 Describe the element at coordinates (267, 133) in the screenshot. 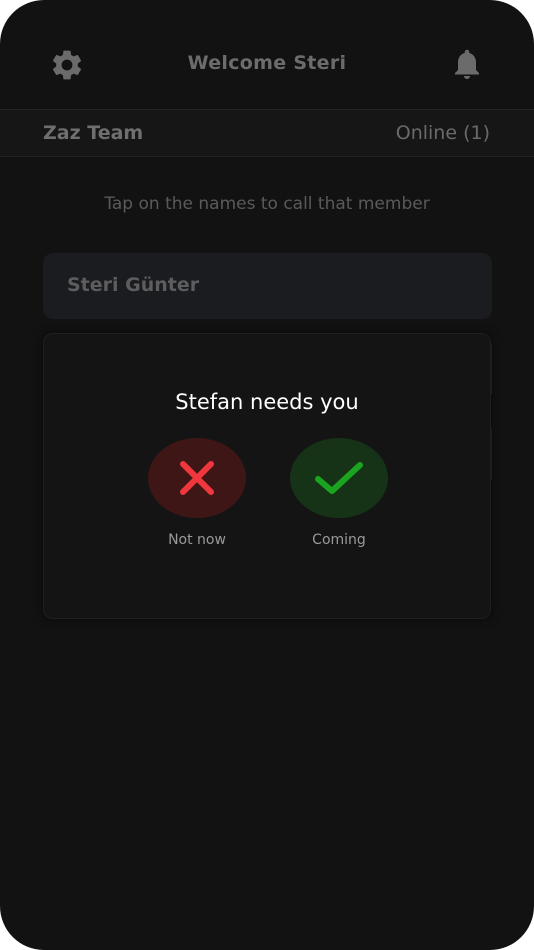

I see `team-bar: Zaz Team Online (1)` at that location.